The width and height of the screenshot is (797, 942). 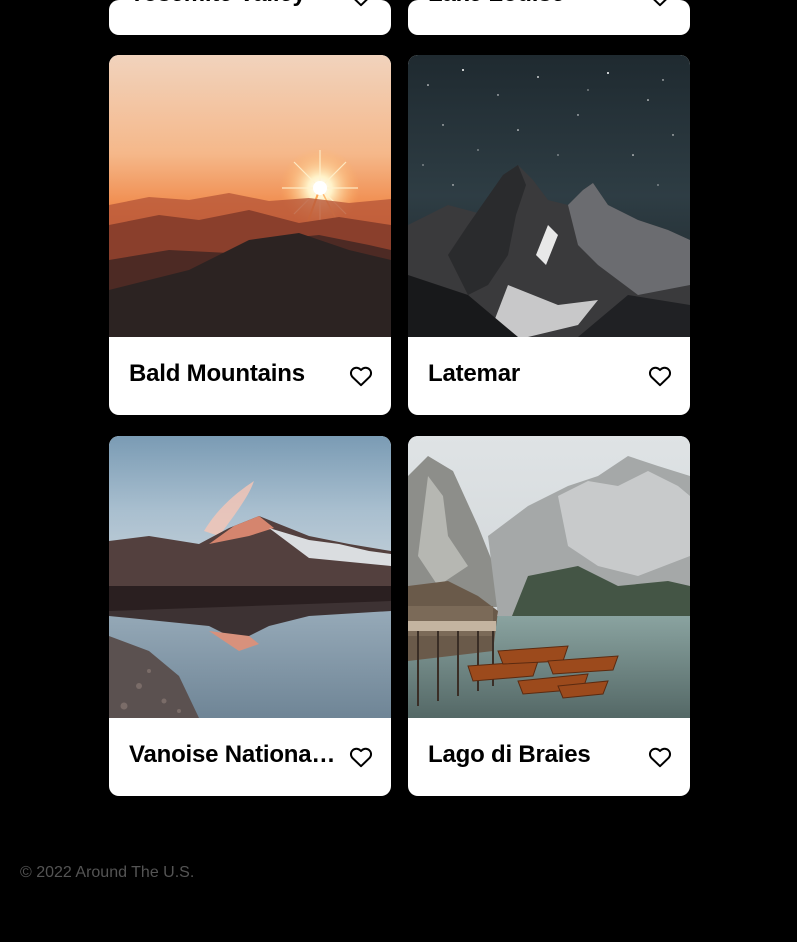 I want to click on place-card: Vanoise National Park, so click(x=250, y=616).